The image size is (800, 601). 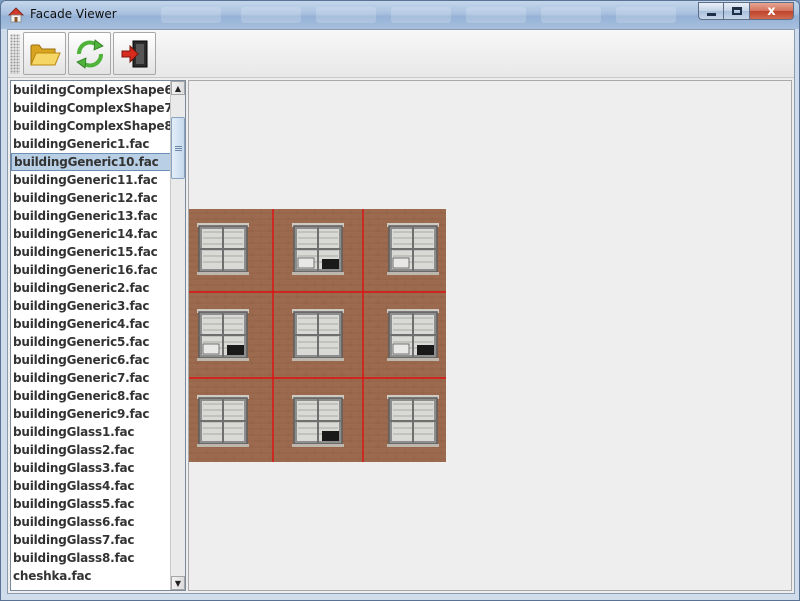 What do you see at coordinates (91, 288) in the screenshot?
I see `file-list-item: buildingGeneric2.fac` at bounding box center [91, 288].